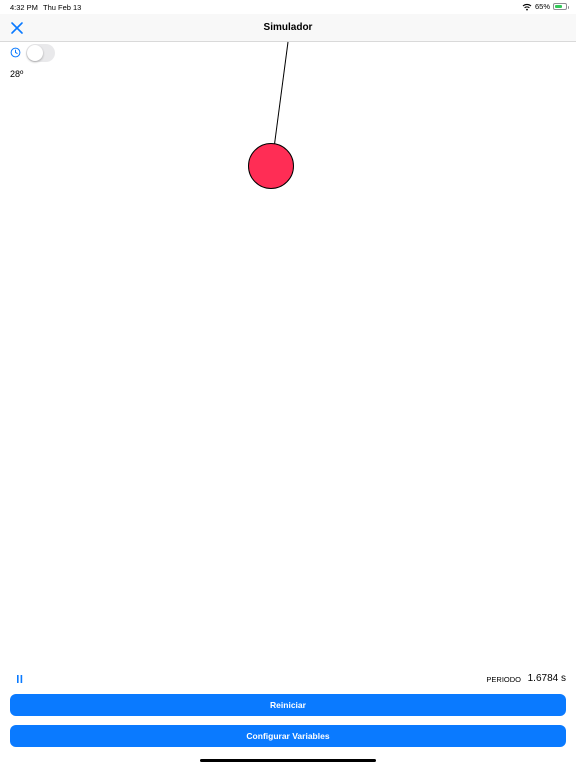  I want to click on restart-button: Reiniciar, so click(288, 705).